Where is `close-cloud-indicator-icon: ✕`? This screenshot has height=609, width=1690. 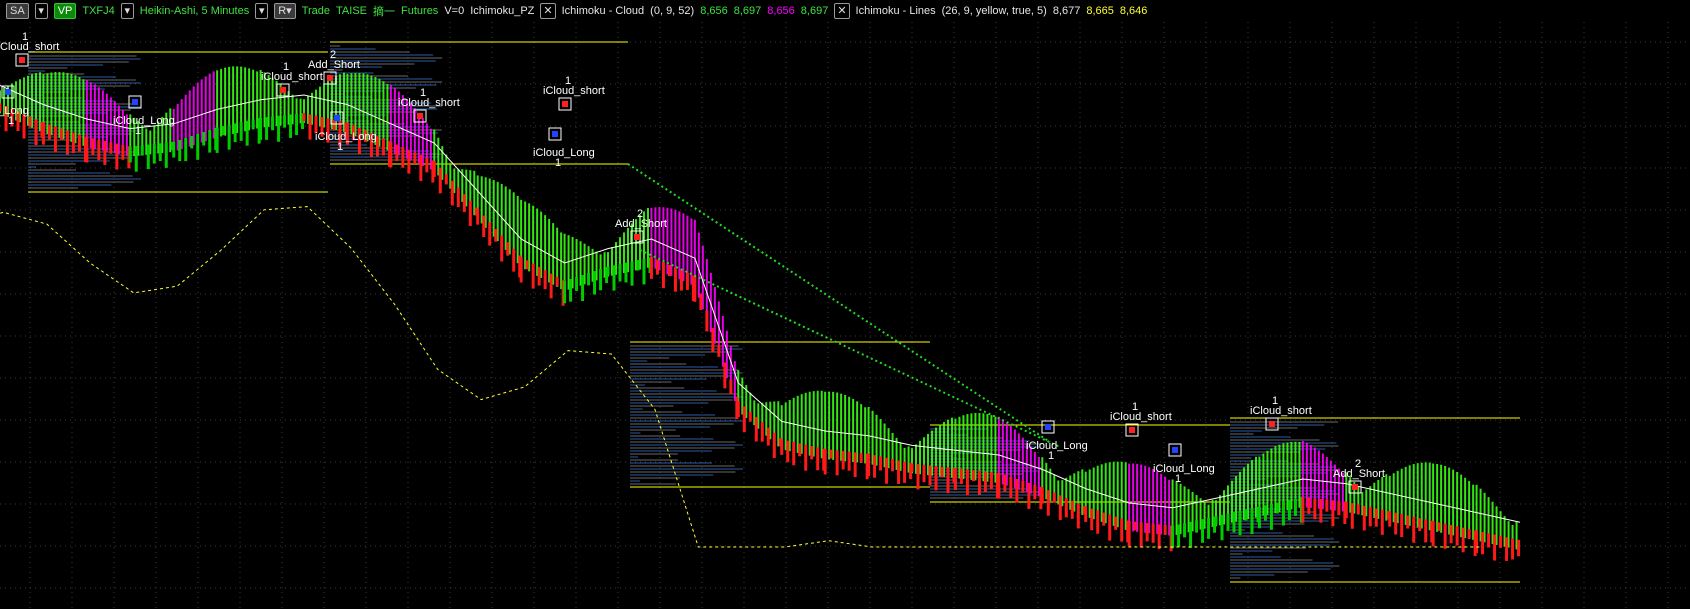
close-cloud-indicator-icon: ✕ is located at coordinates (548, 11).